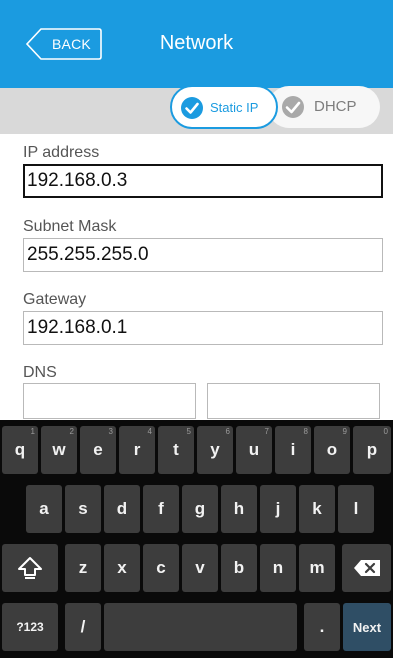 The height and width of the screenshot is (658, 393). I want to click on key-o-label: o, so click(332, 449).